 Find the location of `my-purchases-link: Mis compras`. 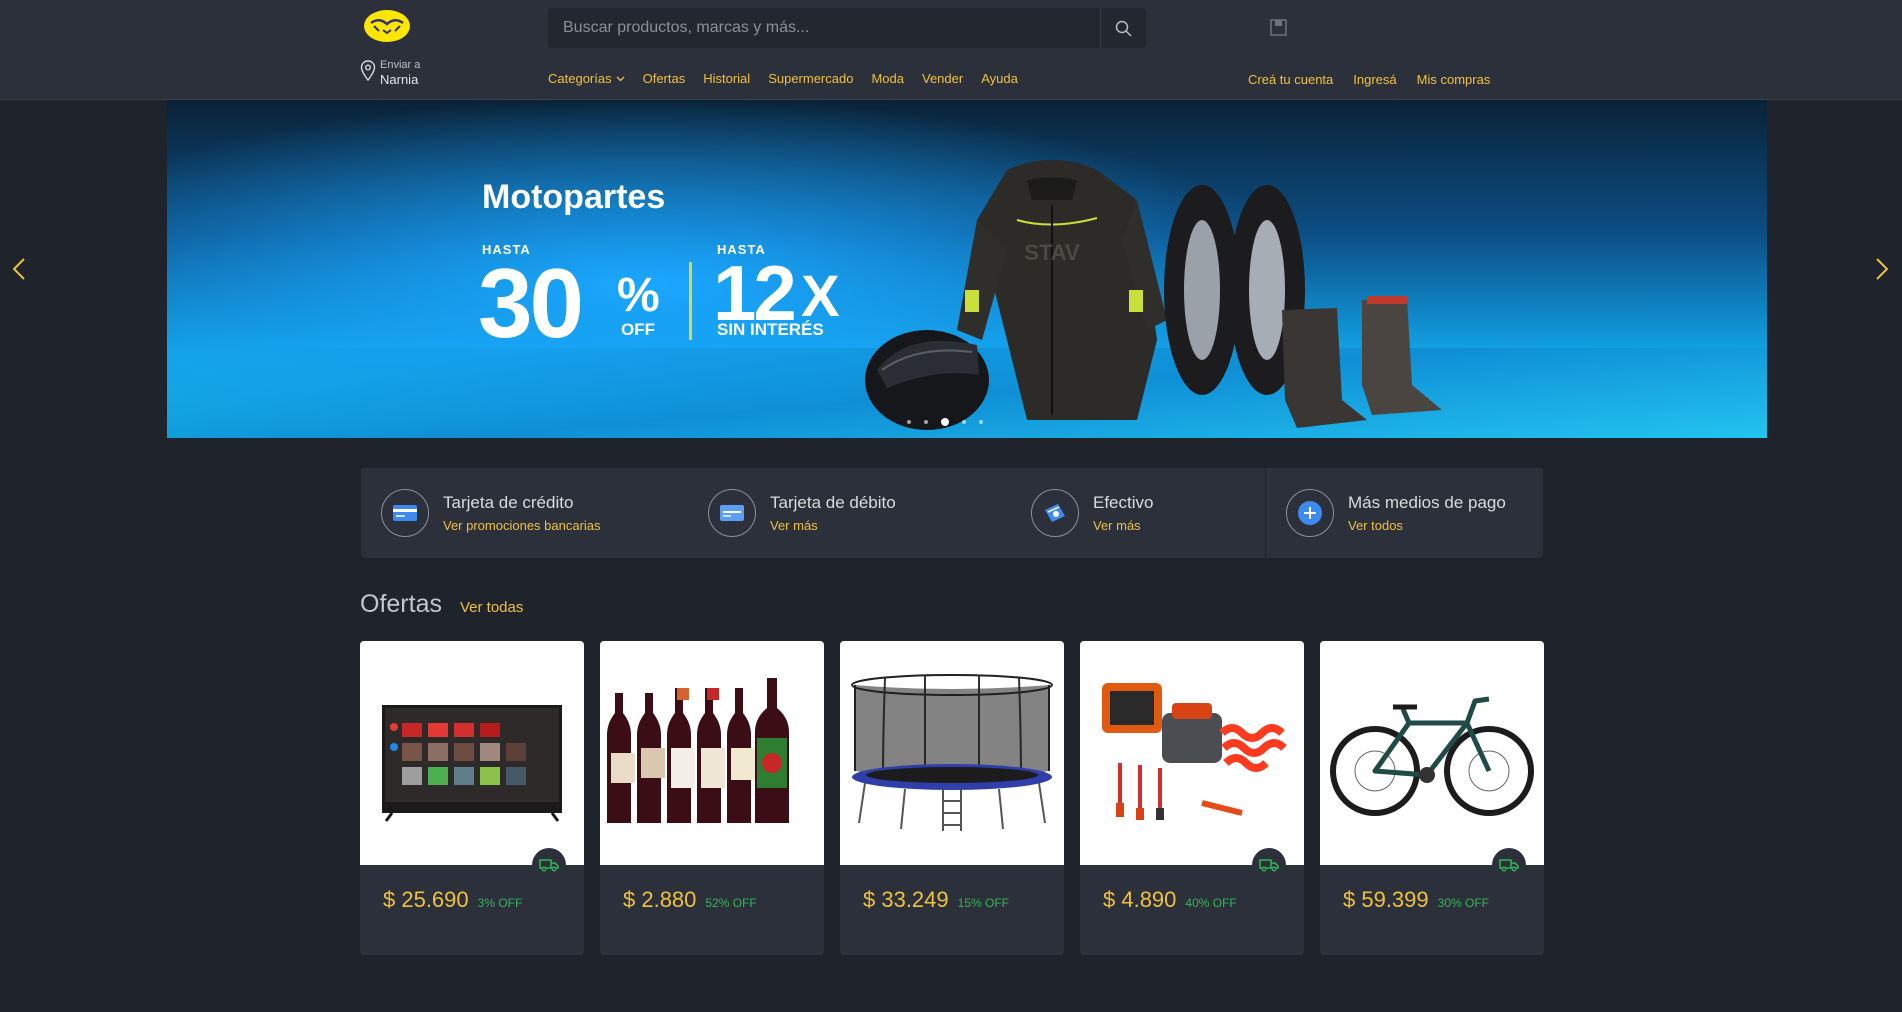

my-purchases-link: Mis compras is located at coordinates (1454, 79).